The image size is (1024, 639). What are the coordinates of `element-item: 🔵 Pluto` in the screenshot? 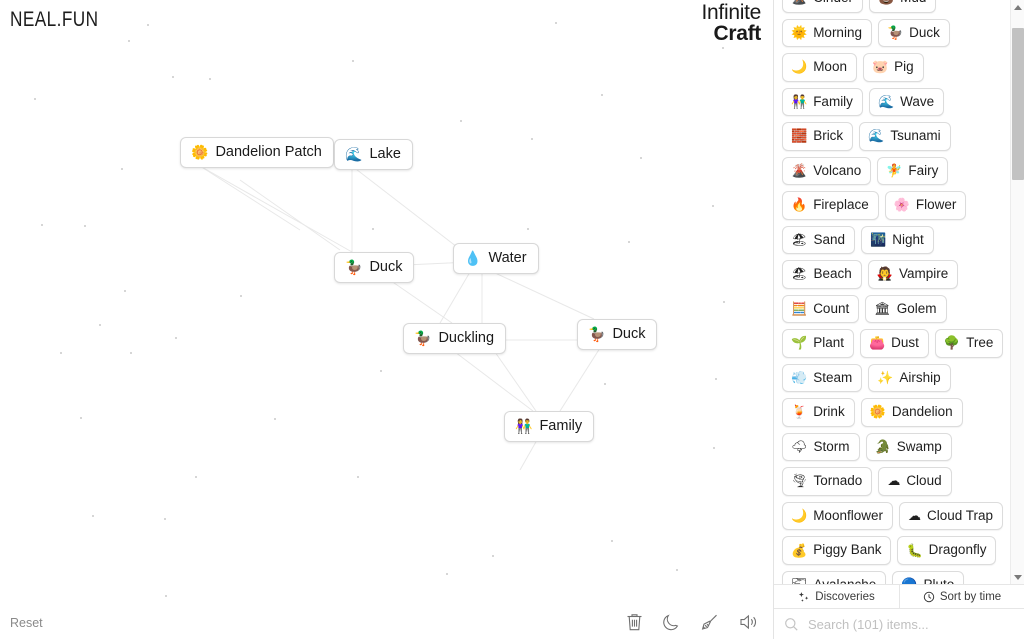 It's located at (928, 577).